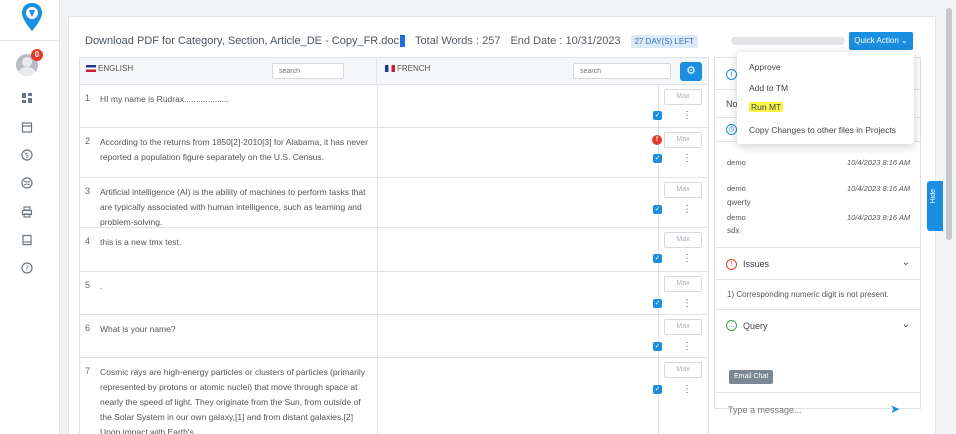 This screenshot has height=434, width=956. What do you see at coordinates (88, 285) in the screenshot?
I see `segment-number: 5` at bounding box center [88, 285].